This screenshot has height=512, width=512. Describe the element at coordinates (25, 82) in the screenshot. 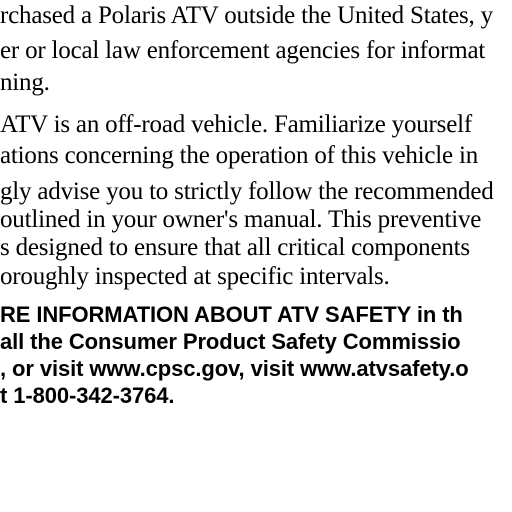

I see `text-line: ning.` at that location.